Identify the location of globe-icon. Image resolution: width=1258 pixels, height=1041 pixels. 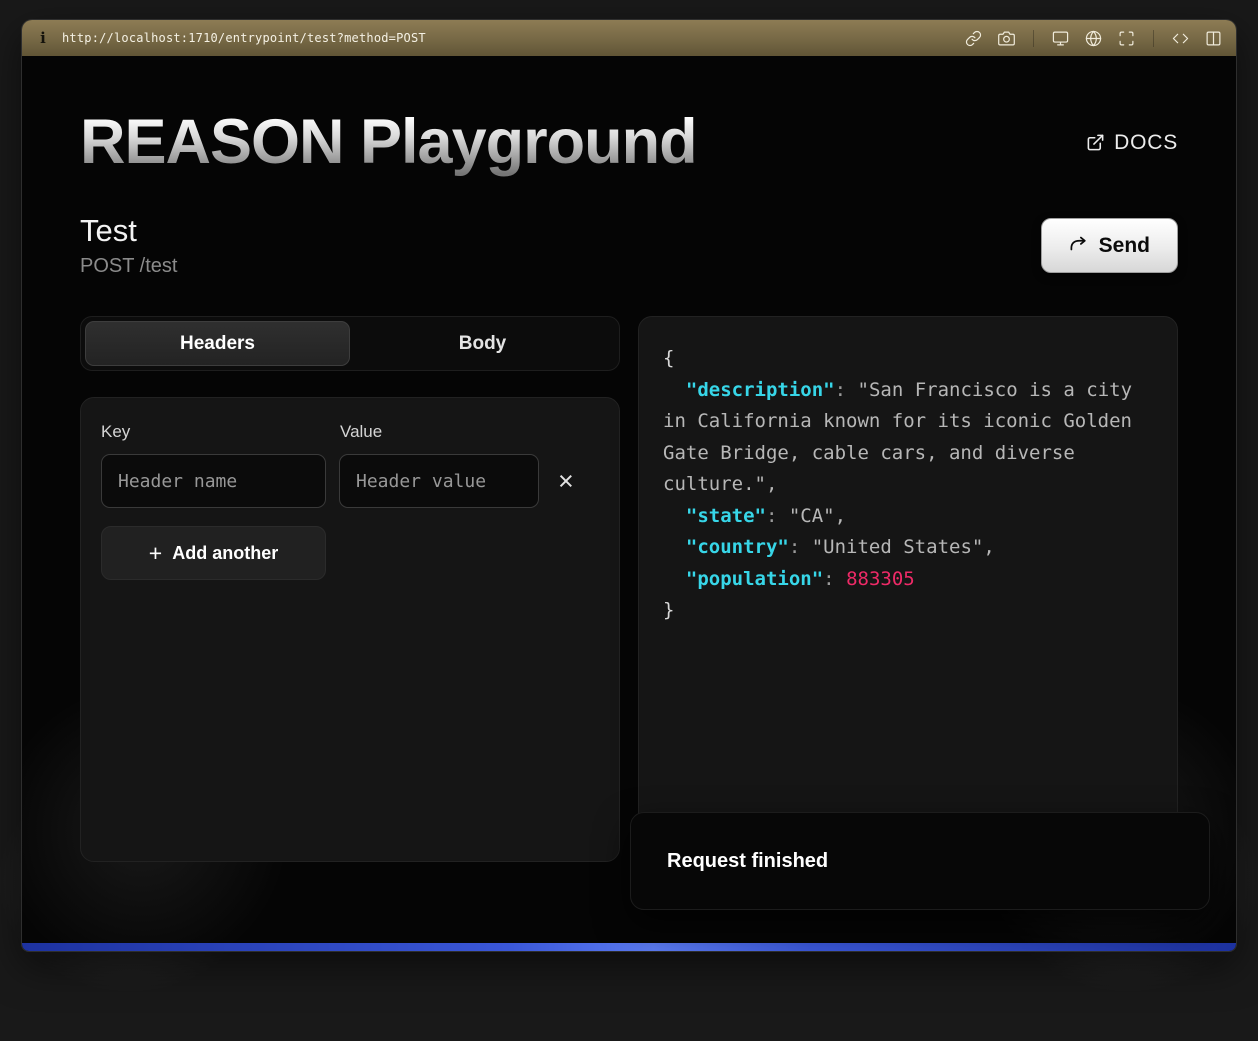
(1093, 38).